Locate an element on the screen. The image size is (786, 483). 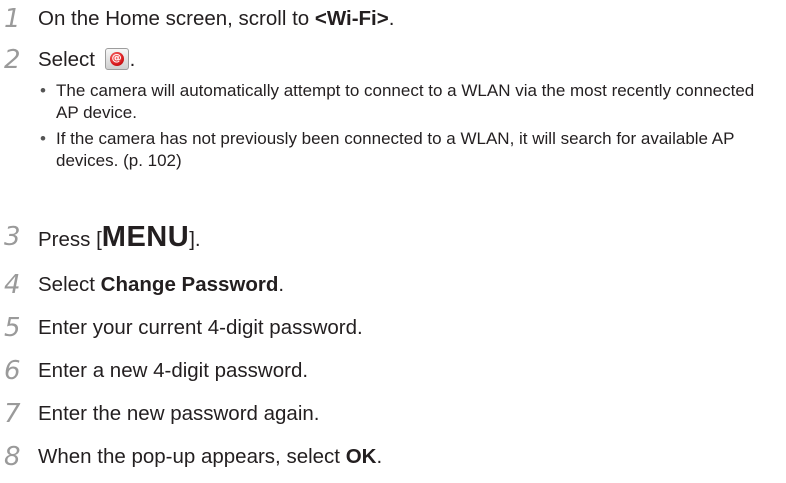
step-text-plain: On the Home screen, scroll to is located at coordinates (176, 18).